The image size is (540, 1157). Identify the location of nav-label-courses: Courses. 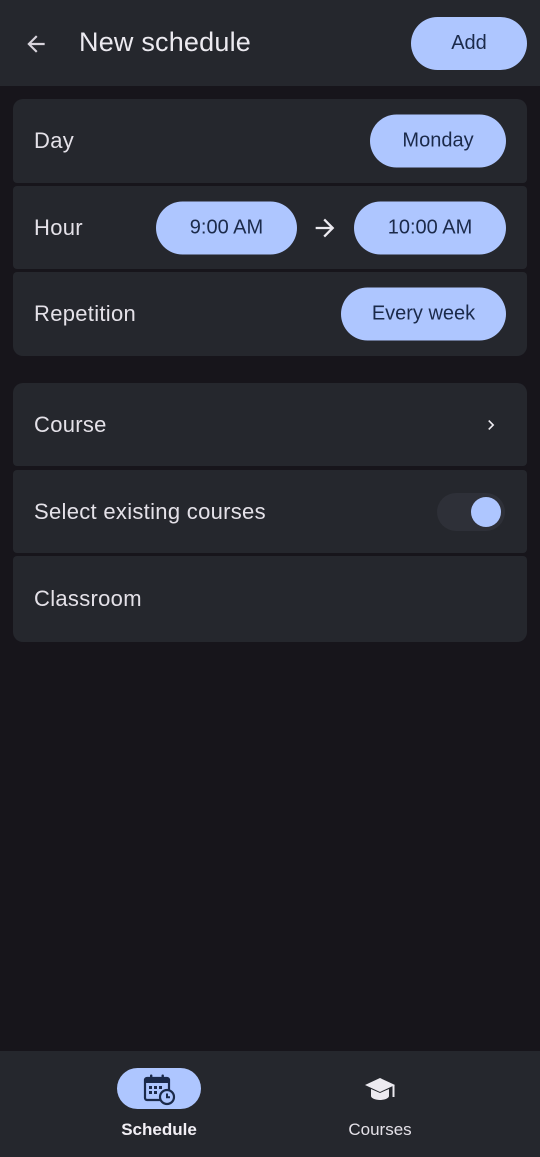
(380, 1129).